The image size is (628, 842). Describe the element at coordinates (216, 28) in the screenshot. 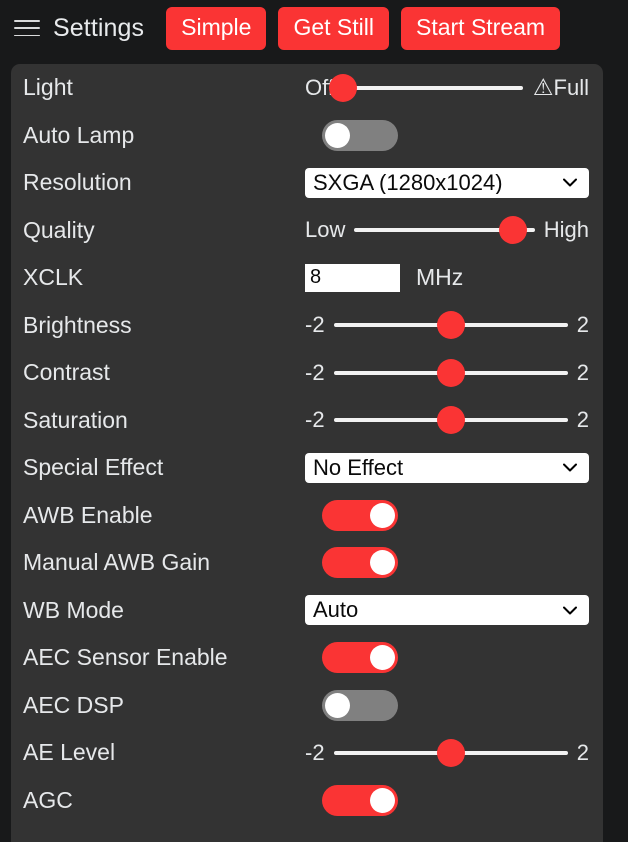

I see `simple-button: Simple` at that location.